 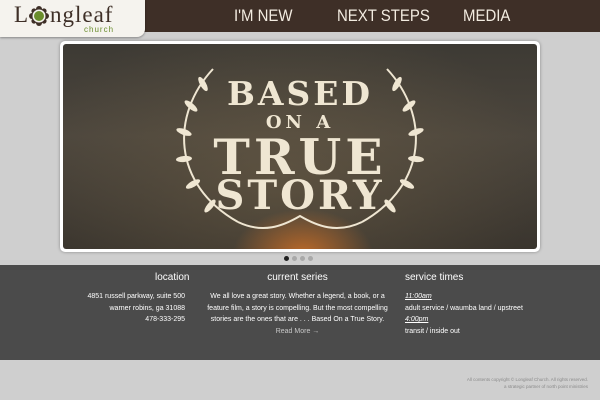 What do you see at coordinates (490, 320) in the screenshot?
I see `service-time-2: 4:00pm` at bounding box center [490, 320].